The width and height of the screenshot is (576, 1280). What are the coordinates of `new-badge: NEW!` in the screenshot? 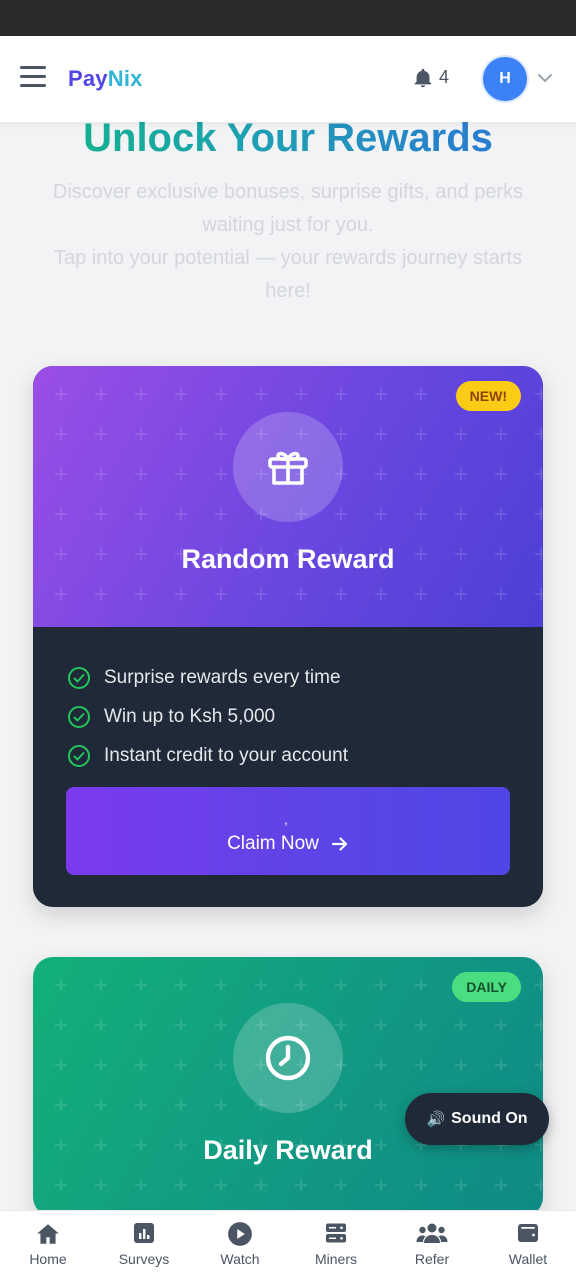 It's located at (488, 396).